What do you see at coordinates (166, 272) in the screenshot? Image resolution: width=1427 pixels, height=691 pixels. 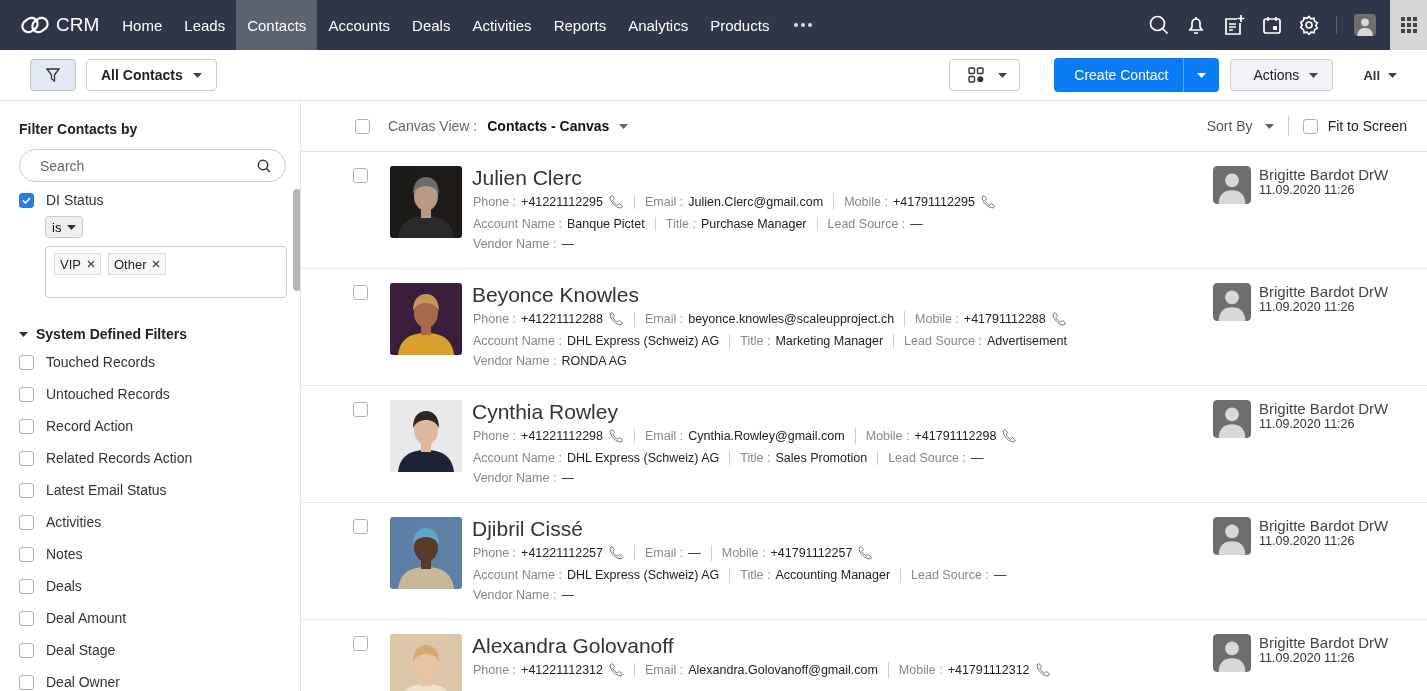 I see `value-field: VIP Other` at bounding box center [166, 272].